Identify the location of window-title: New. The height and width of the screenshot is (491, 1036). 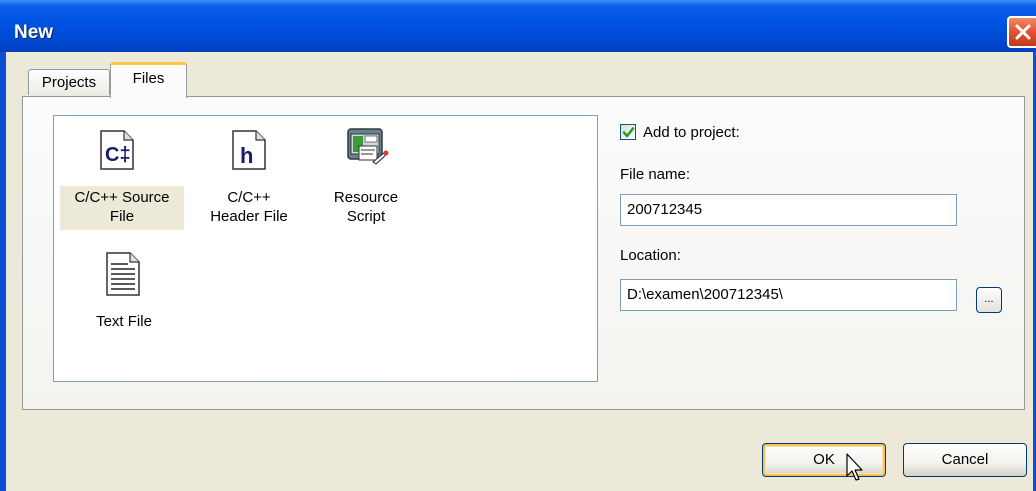
(34, 32).